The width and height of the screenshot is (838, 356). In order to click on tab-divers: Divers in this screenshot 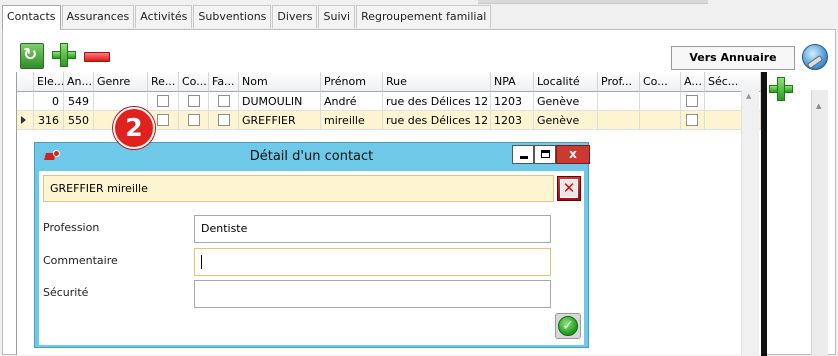, I will do `click(295, 16)`.